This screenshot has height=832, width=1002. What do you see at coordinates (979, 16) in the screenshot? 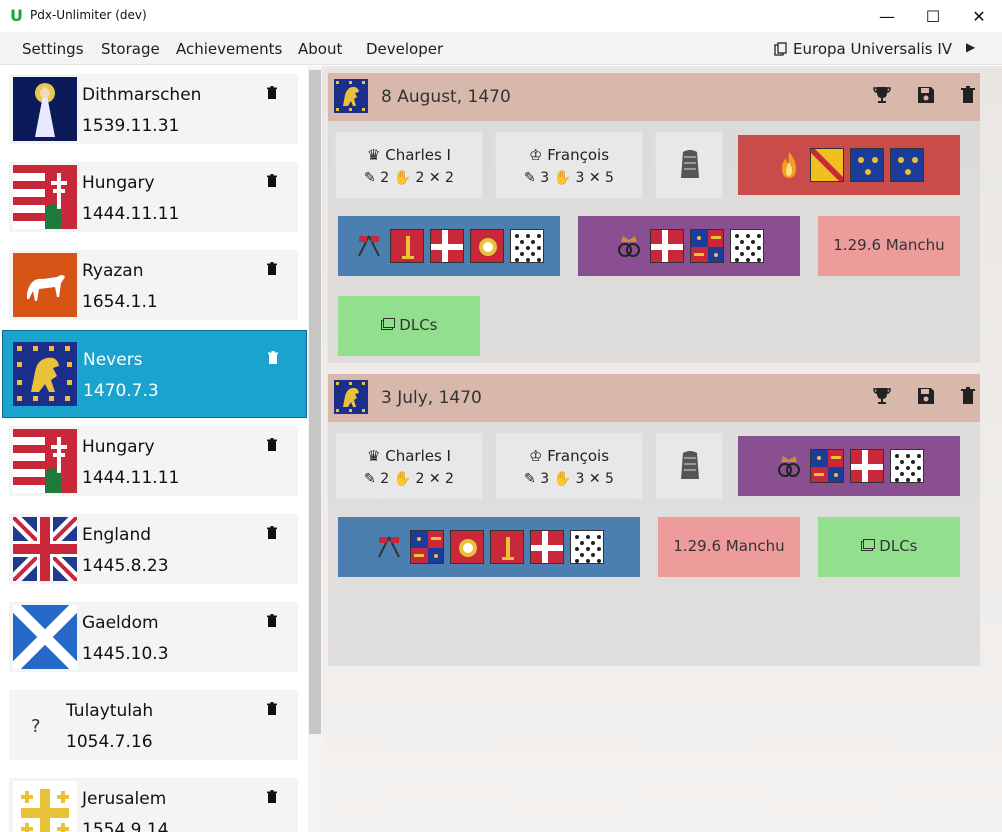
I see `close-button: ✕` at bounding box center [979, 16].